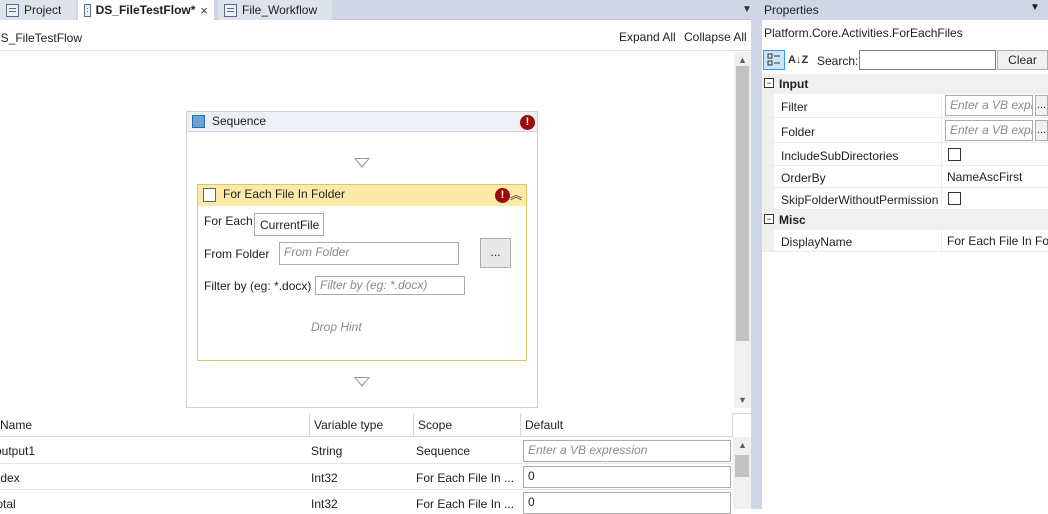 The image size is (1048, 514). I want to click on category-input: Input, so click(905, 84).